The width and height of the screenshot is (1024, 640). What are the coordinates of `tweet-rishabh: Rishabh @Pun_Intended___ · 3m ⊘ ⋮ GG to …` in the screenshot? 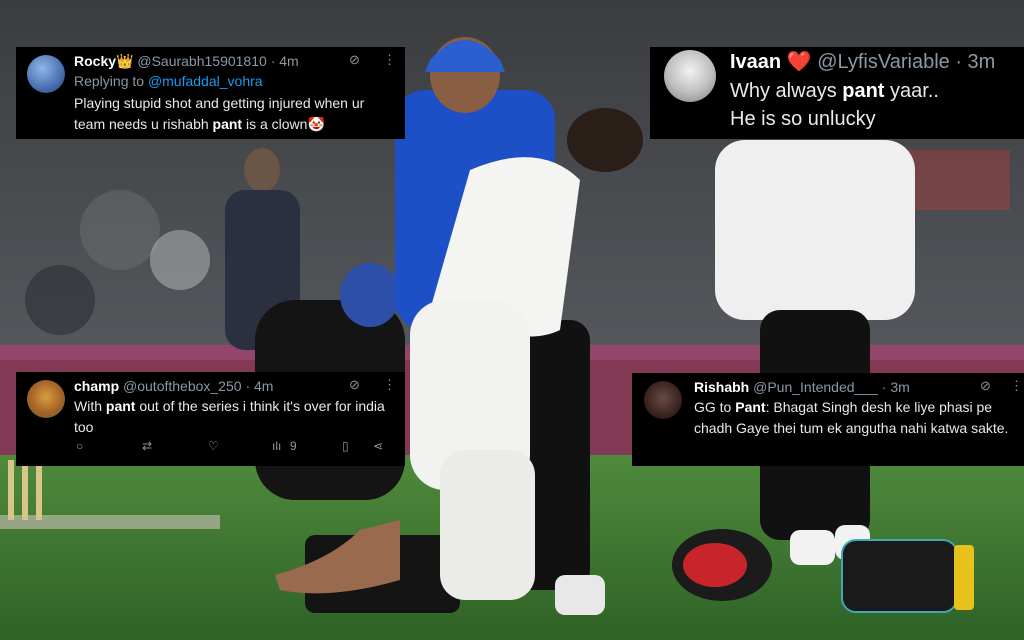 It's located at (828, 419).